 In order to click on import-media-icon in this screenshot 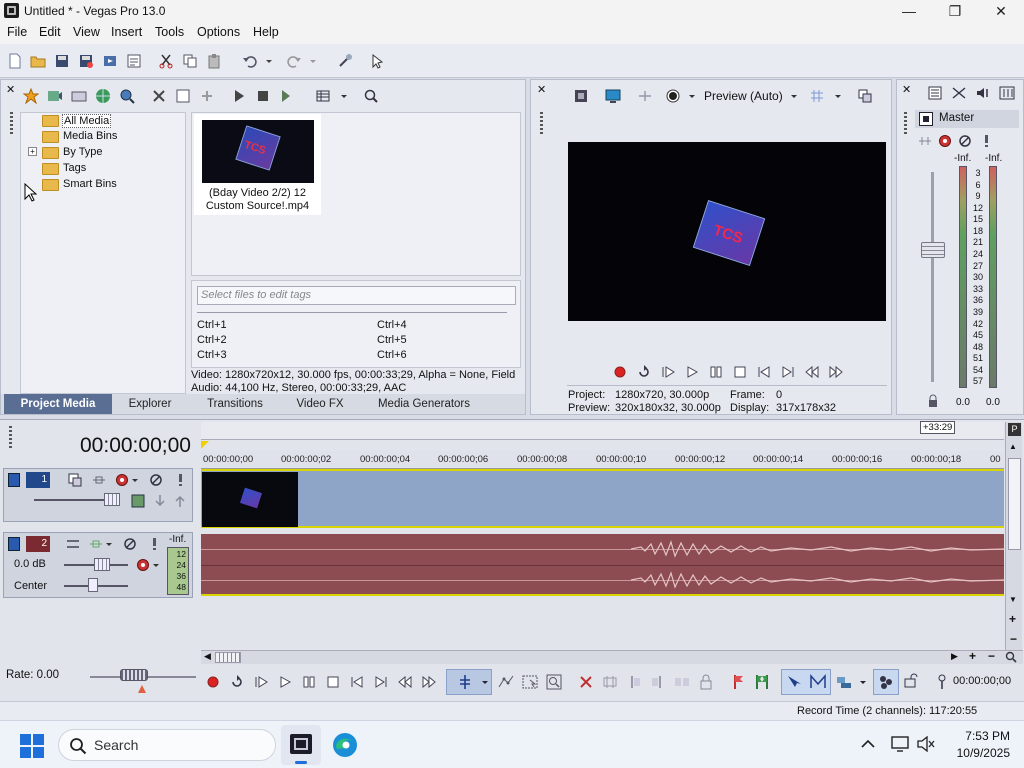, I will do `click(31, 96)`.